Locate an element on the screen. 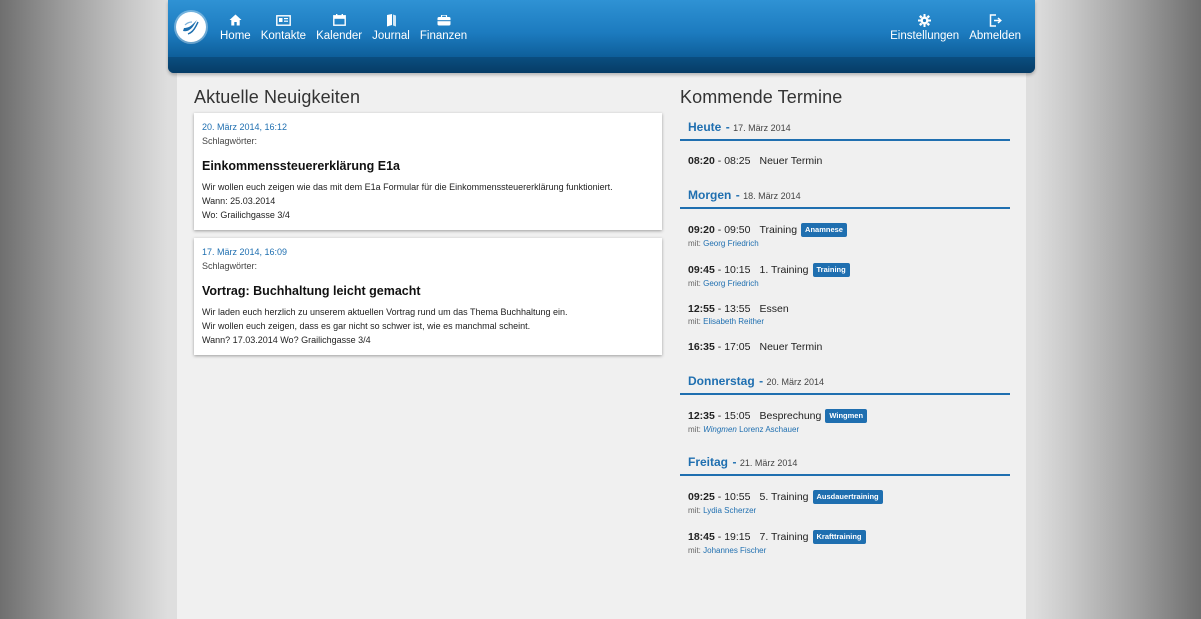 The image size is (1201, 619). nav-home: Home is located at coordinates (235, 27).